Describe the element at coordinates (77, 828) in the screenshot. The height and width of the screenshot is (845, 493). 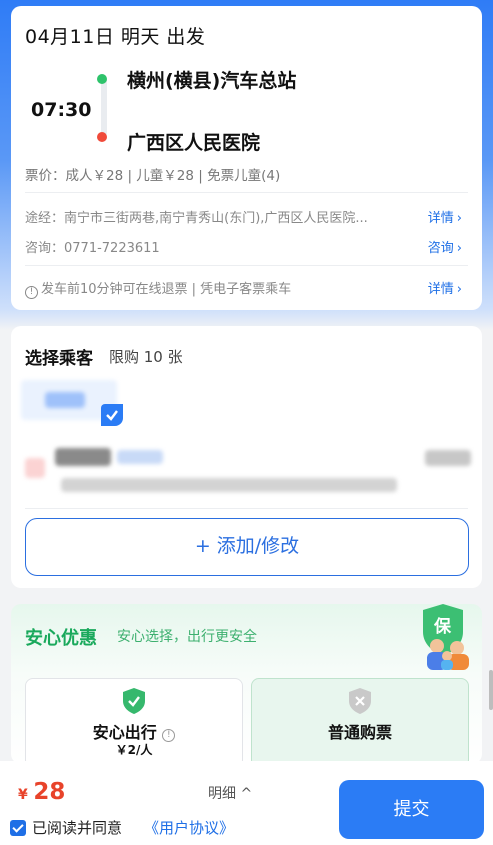
I see `agreement-text: 已阅读并同意` at that location.